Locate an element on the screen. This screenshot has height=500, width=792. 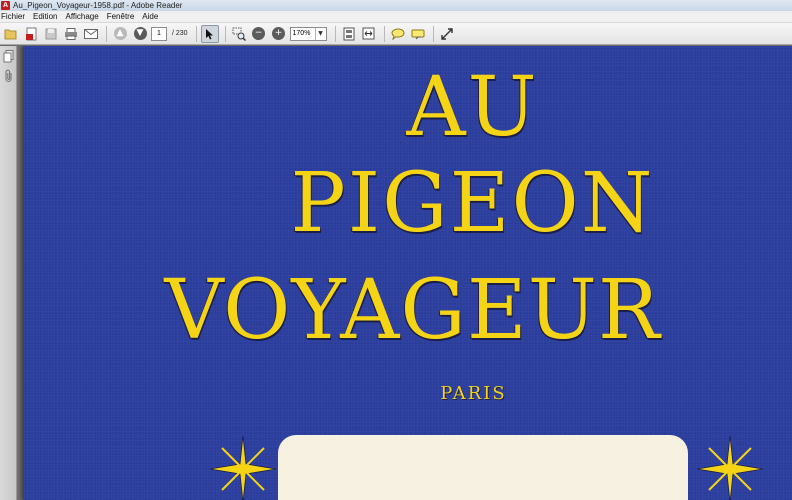
speech-bubble-icon is located at coordinates (397, 34).